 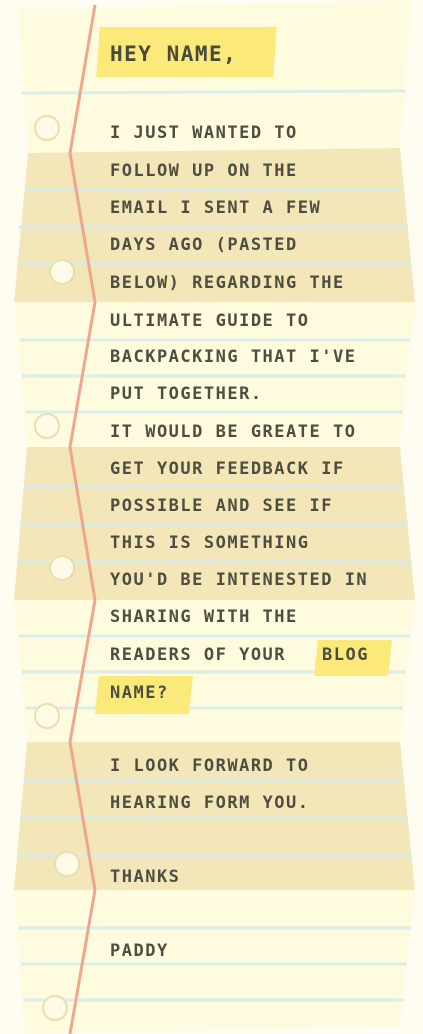 I want to click on closing-line: HEARING FORM YOU., so click(x=210, y=803).